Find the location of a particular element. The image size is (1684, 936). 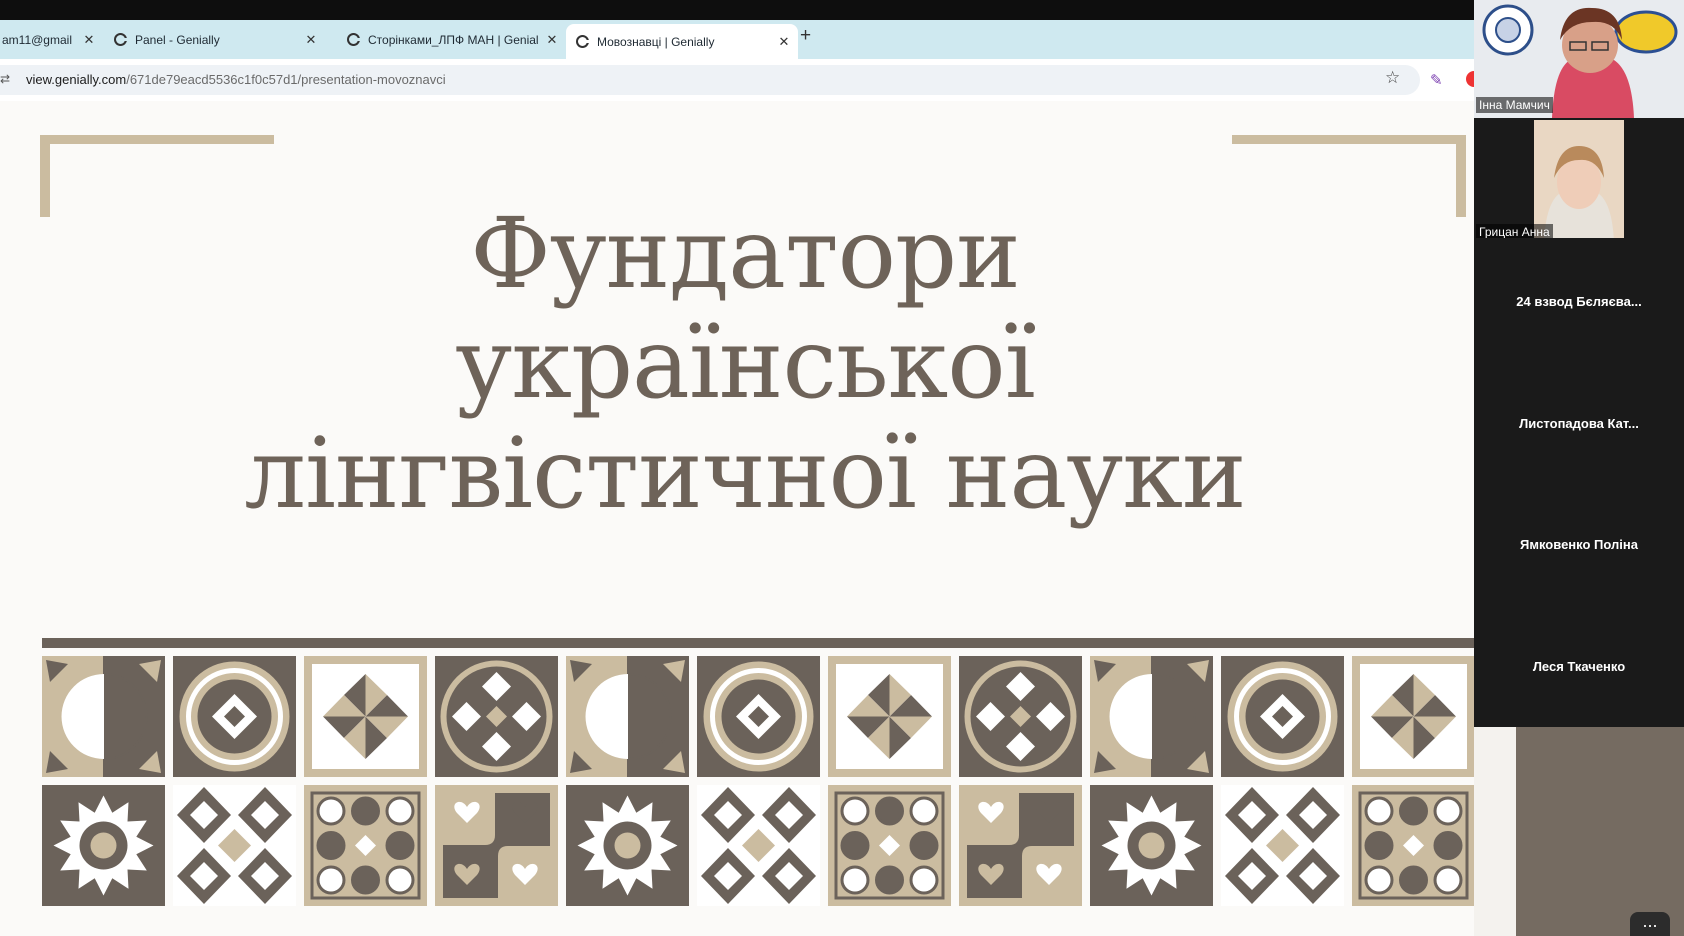

frame-corner-top-left-h is located at coordinates (157, 139).